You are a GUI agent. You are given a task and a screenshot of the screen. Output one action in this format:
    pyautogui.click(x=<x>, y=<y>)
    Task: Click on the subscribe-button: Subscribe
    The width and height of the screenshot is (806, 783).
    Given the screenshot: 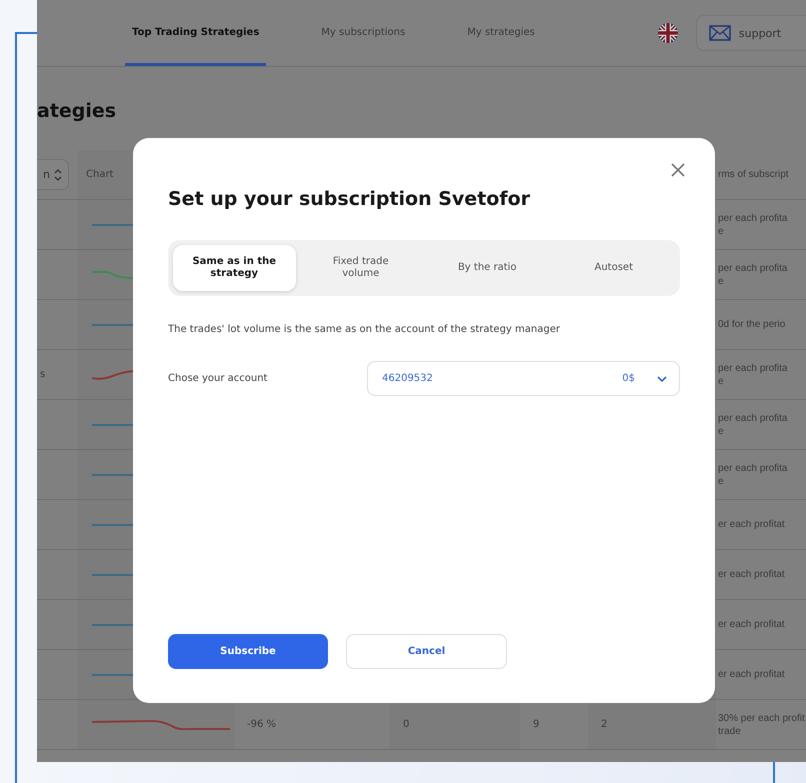 What is the action you would take?
    pyautogui.click(x=248, y=651)
    